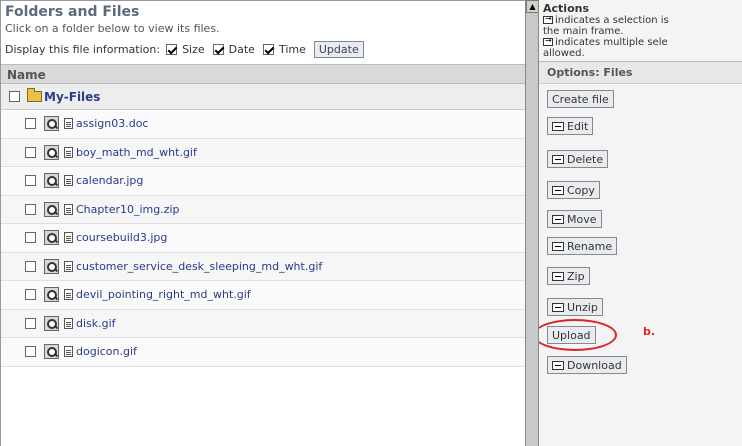 Image resolution: width=742 pixels, height=446 pixels. I want to click on zip-button: Zip, so click(568, 276).